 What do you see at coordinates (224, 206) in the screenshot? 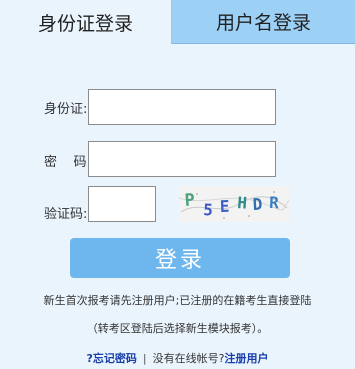
I see `captcha-char: E` at bounding box center [224, 206].